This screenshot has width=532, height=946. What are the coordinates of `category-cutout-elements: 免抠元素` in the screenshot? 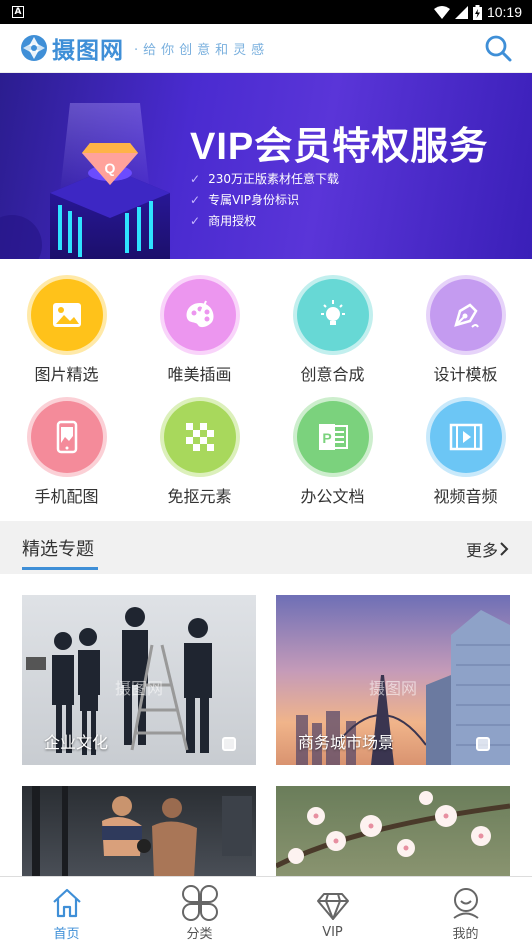 It's located at (199, 454).